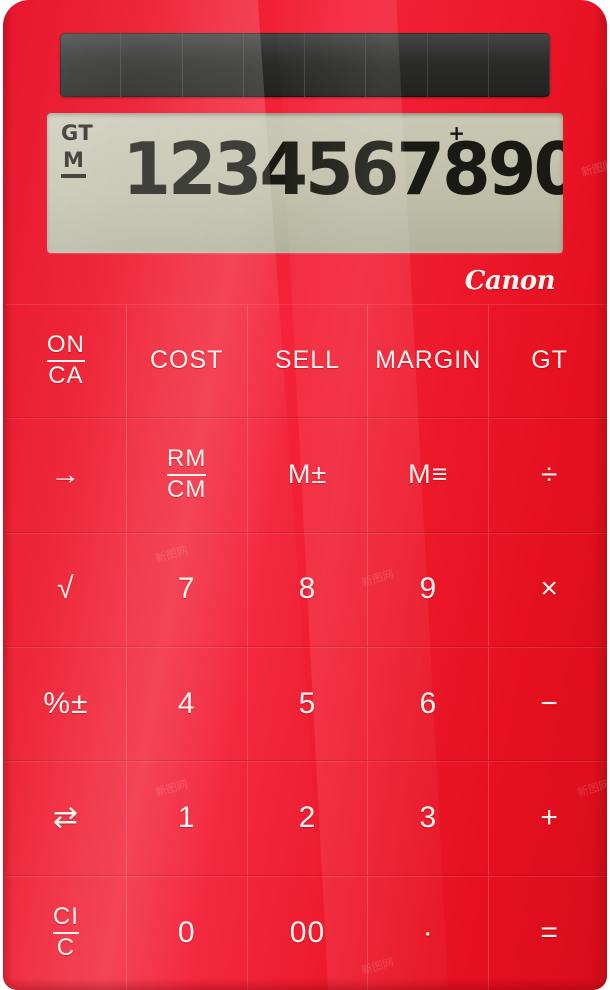 This screenshot has width=610, height=990. I want to click on key-percent-sign-change-label: %±, so click(66, 703).